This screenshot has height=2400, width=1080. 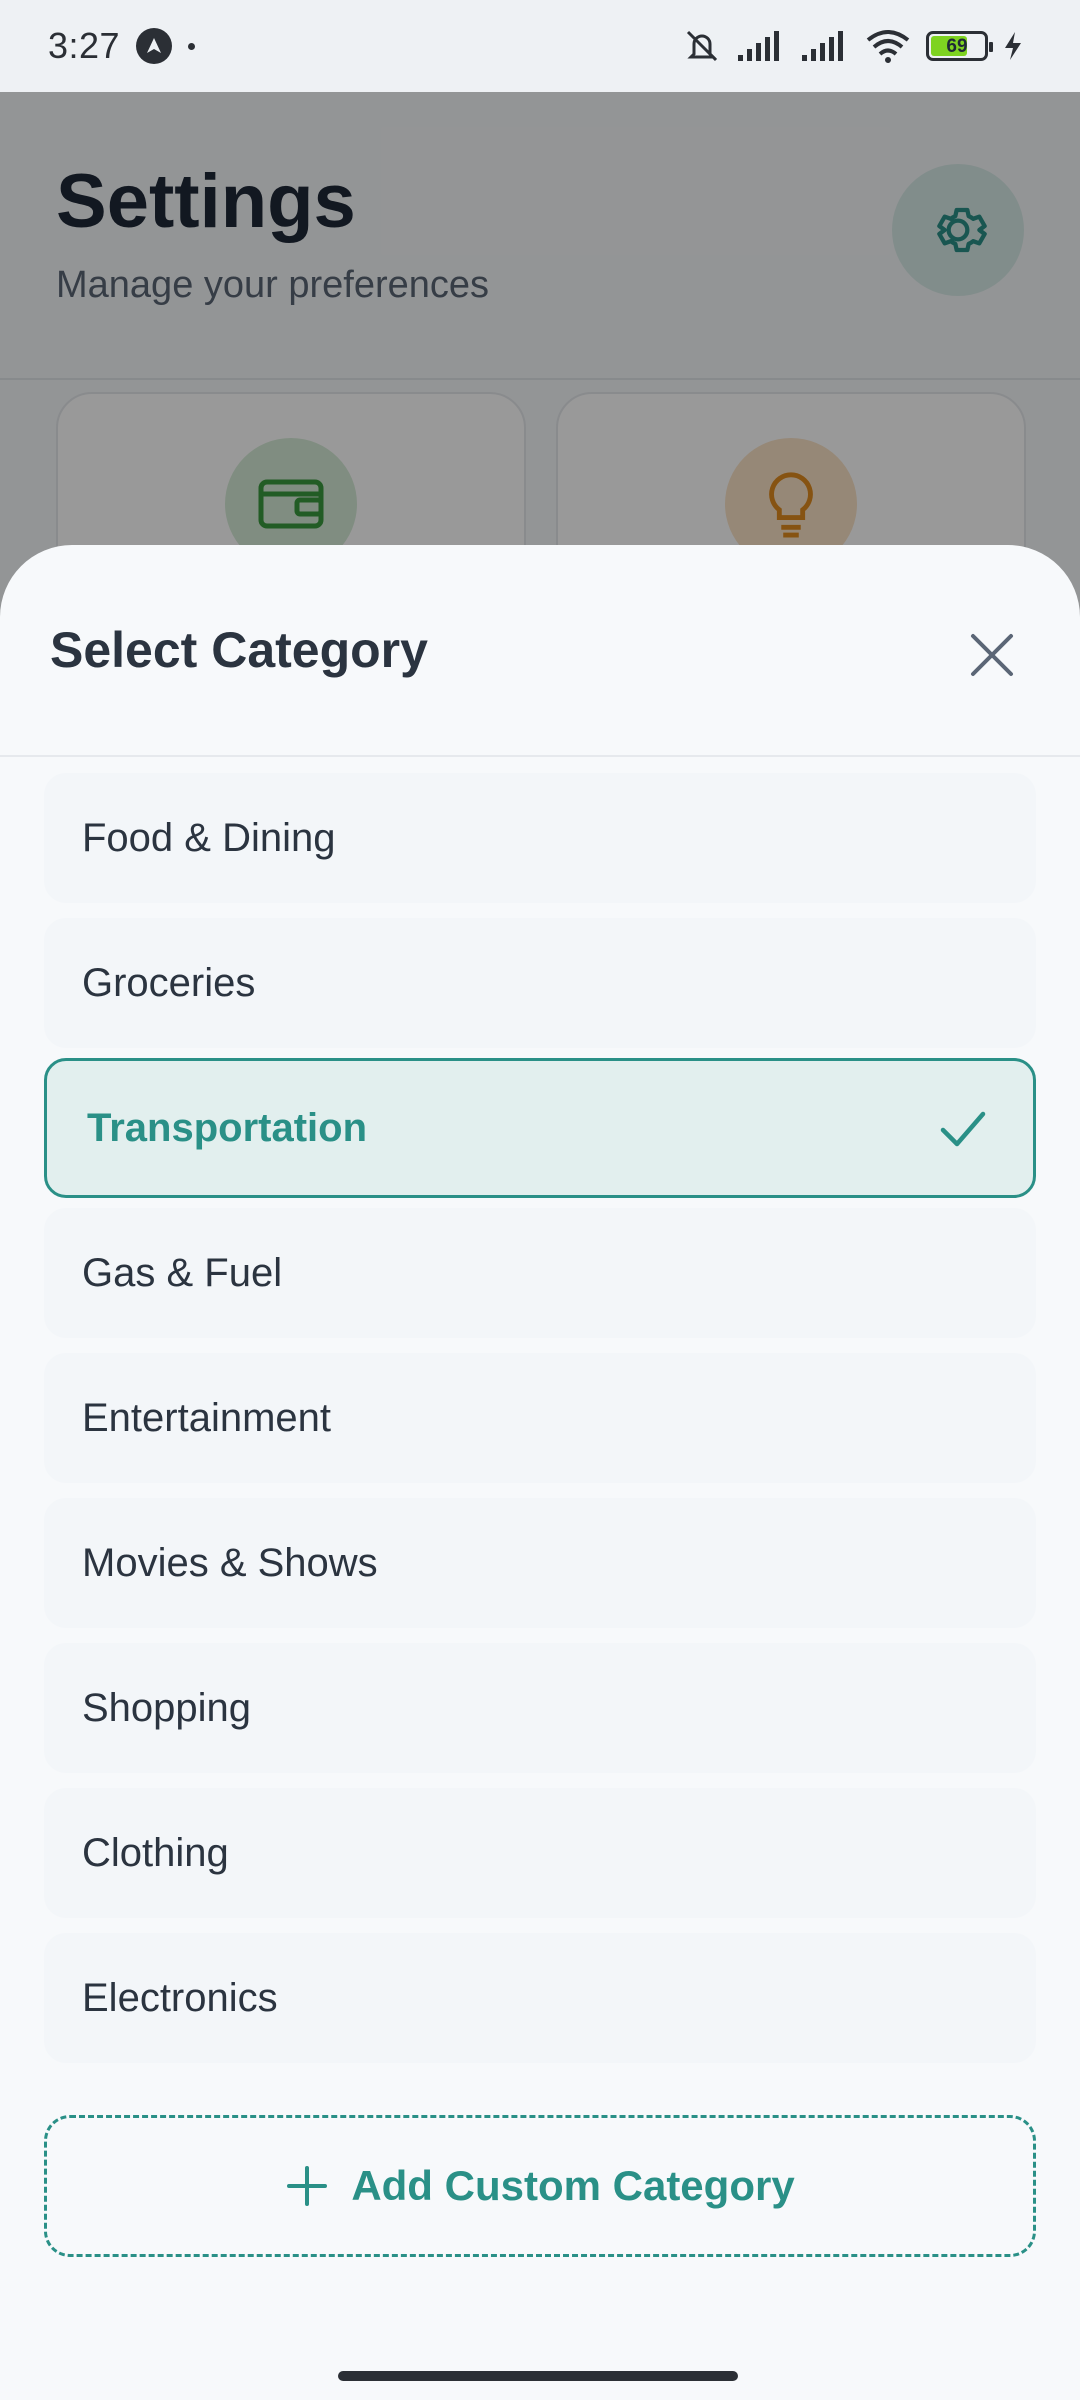 What do you see at coordinates (702, 46) in the screenshot?
I see `bell-muted-icon` at bounding box center [702, 46].